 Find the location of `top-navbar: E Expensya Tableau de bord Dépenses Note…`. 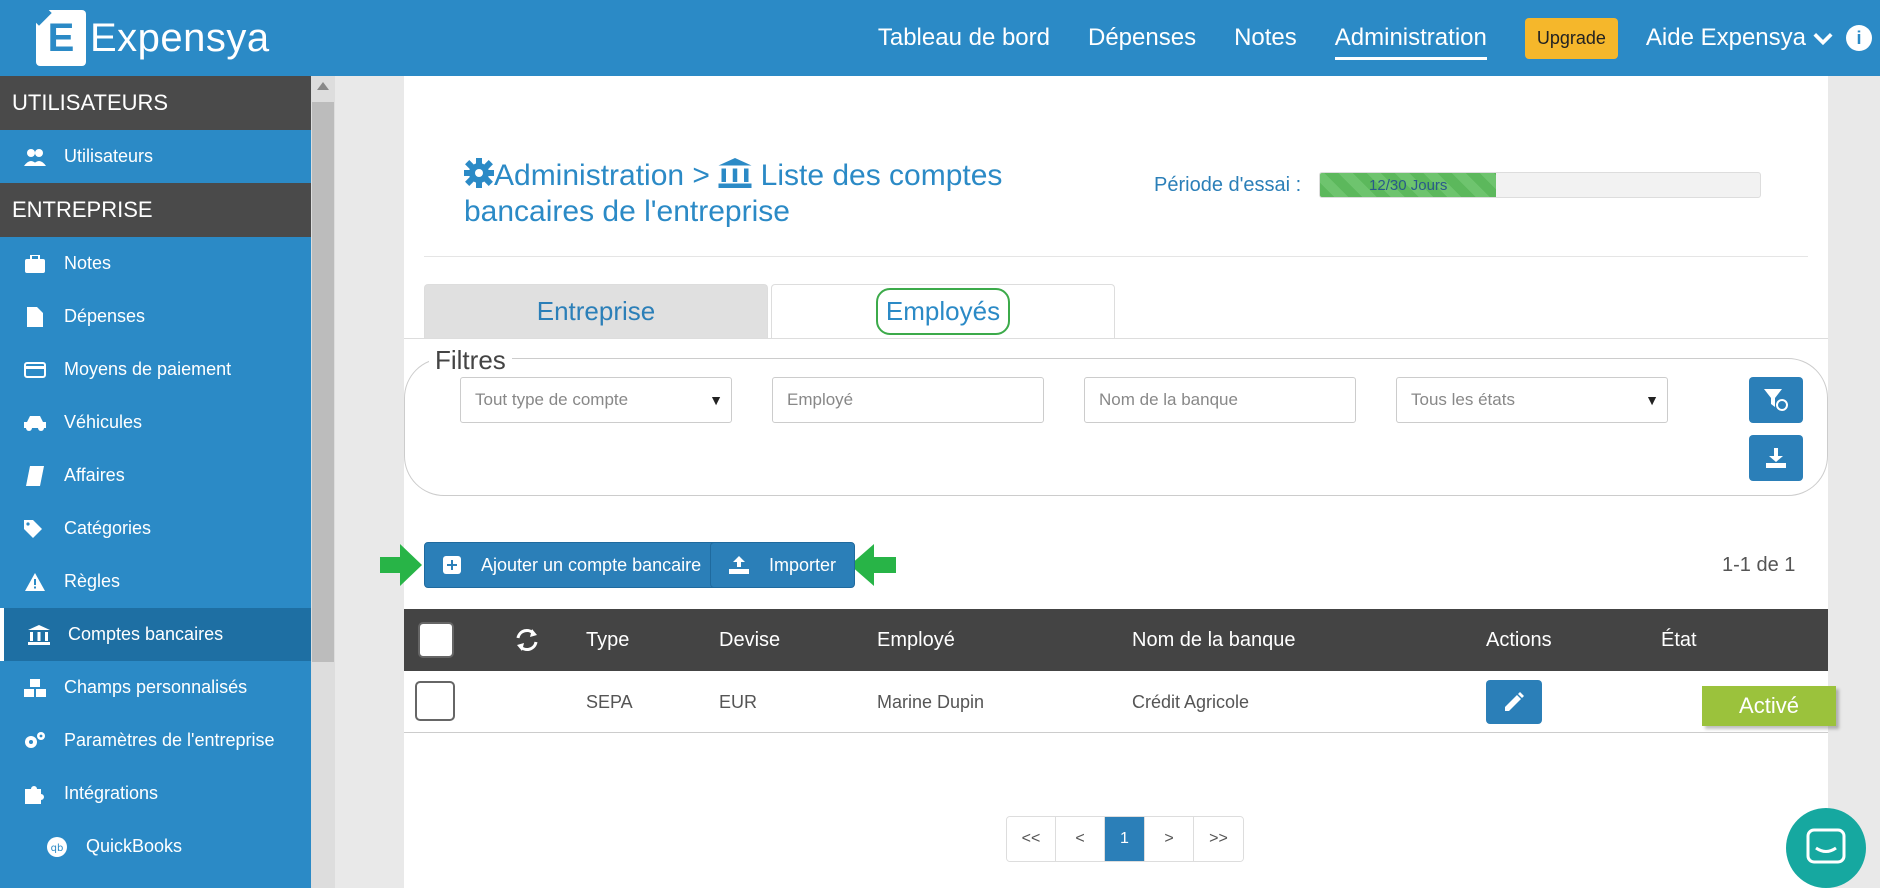

top-navbar: E Expensya Tableau de bord Dépenses Note… is located at coordinates (940, 38).